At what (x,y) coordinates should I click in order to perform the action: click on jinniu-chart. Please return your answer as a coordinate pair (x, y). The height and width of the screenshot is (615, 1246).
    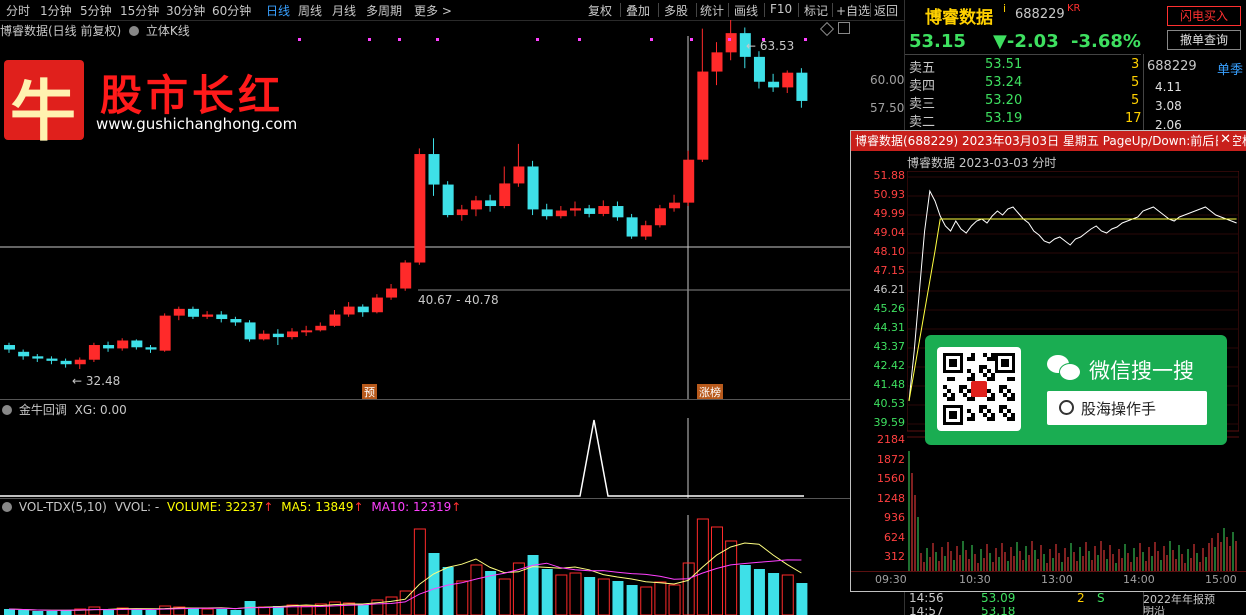
    Looking at the image, I should click on (425, 449).